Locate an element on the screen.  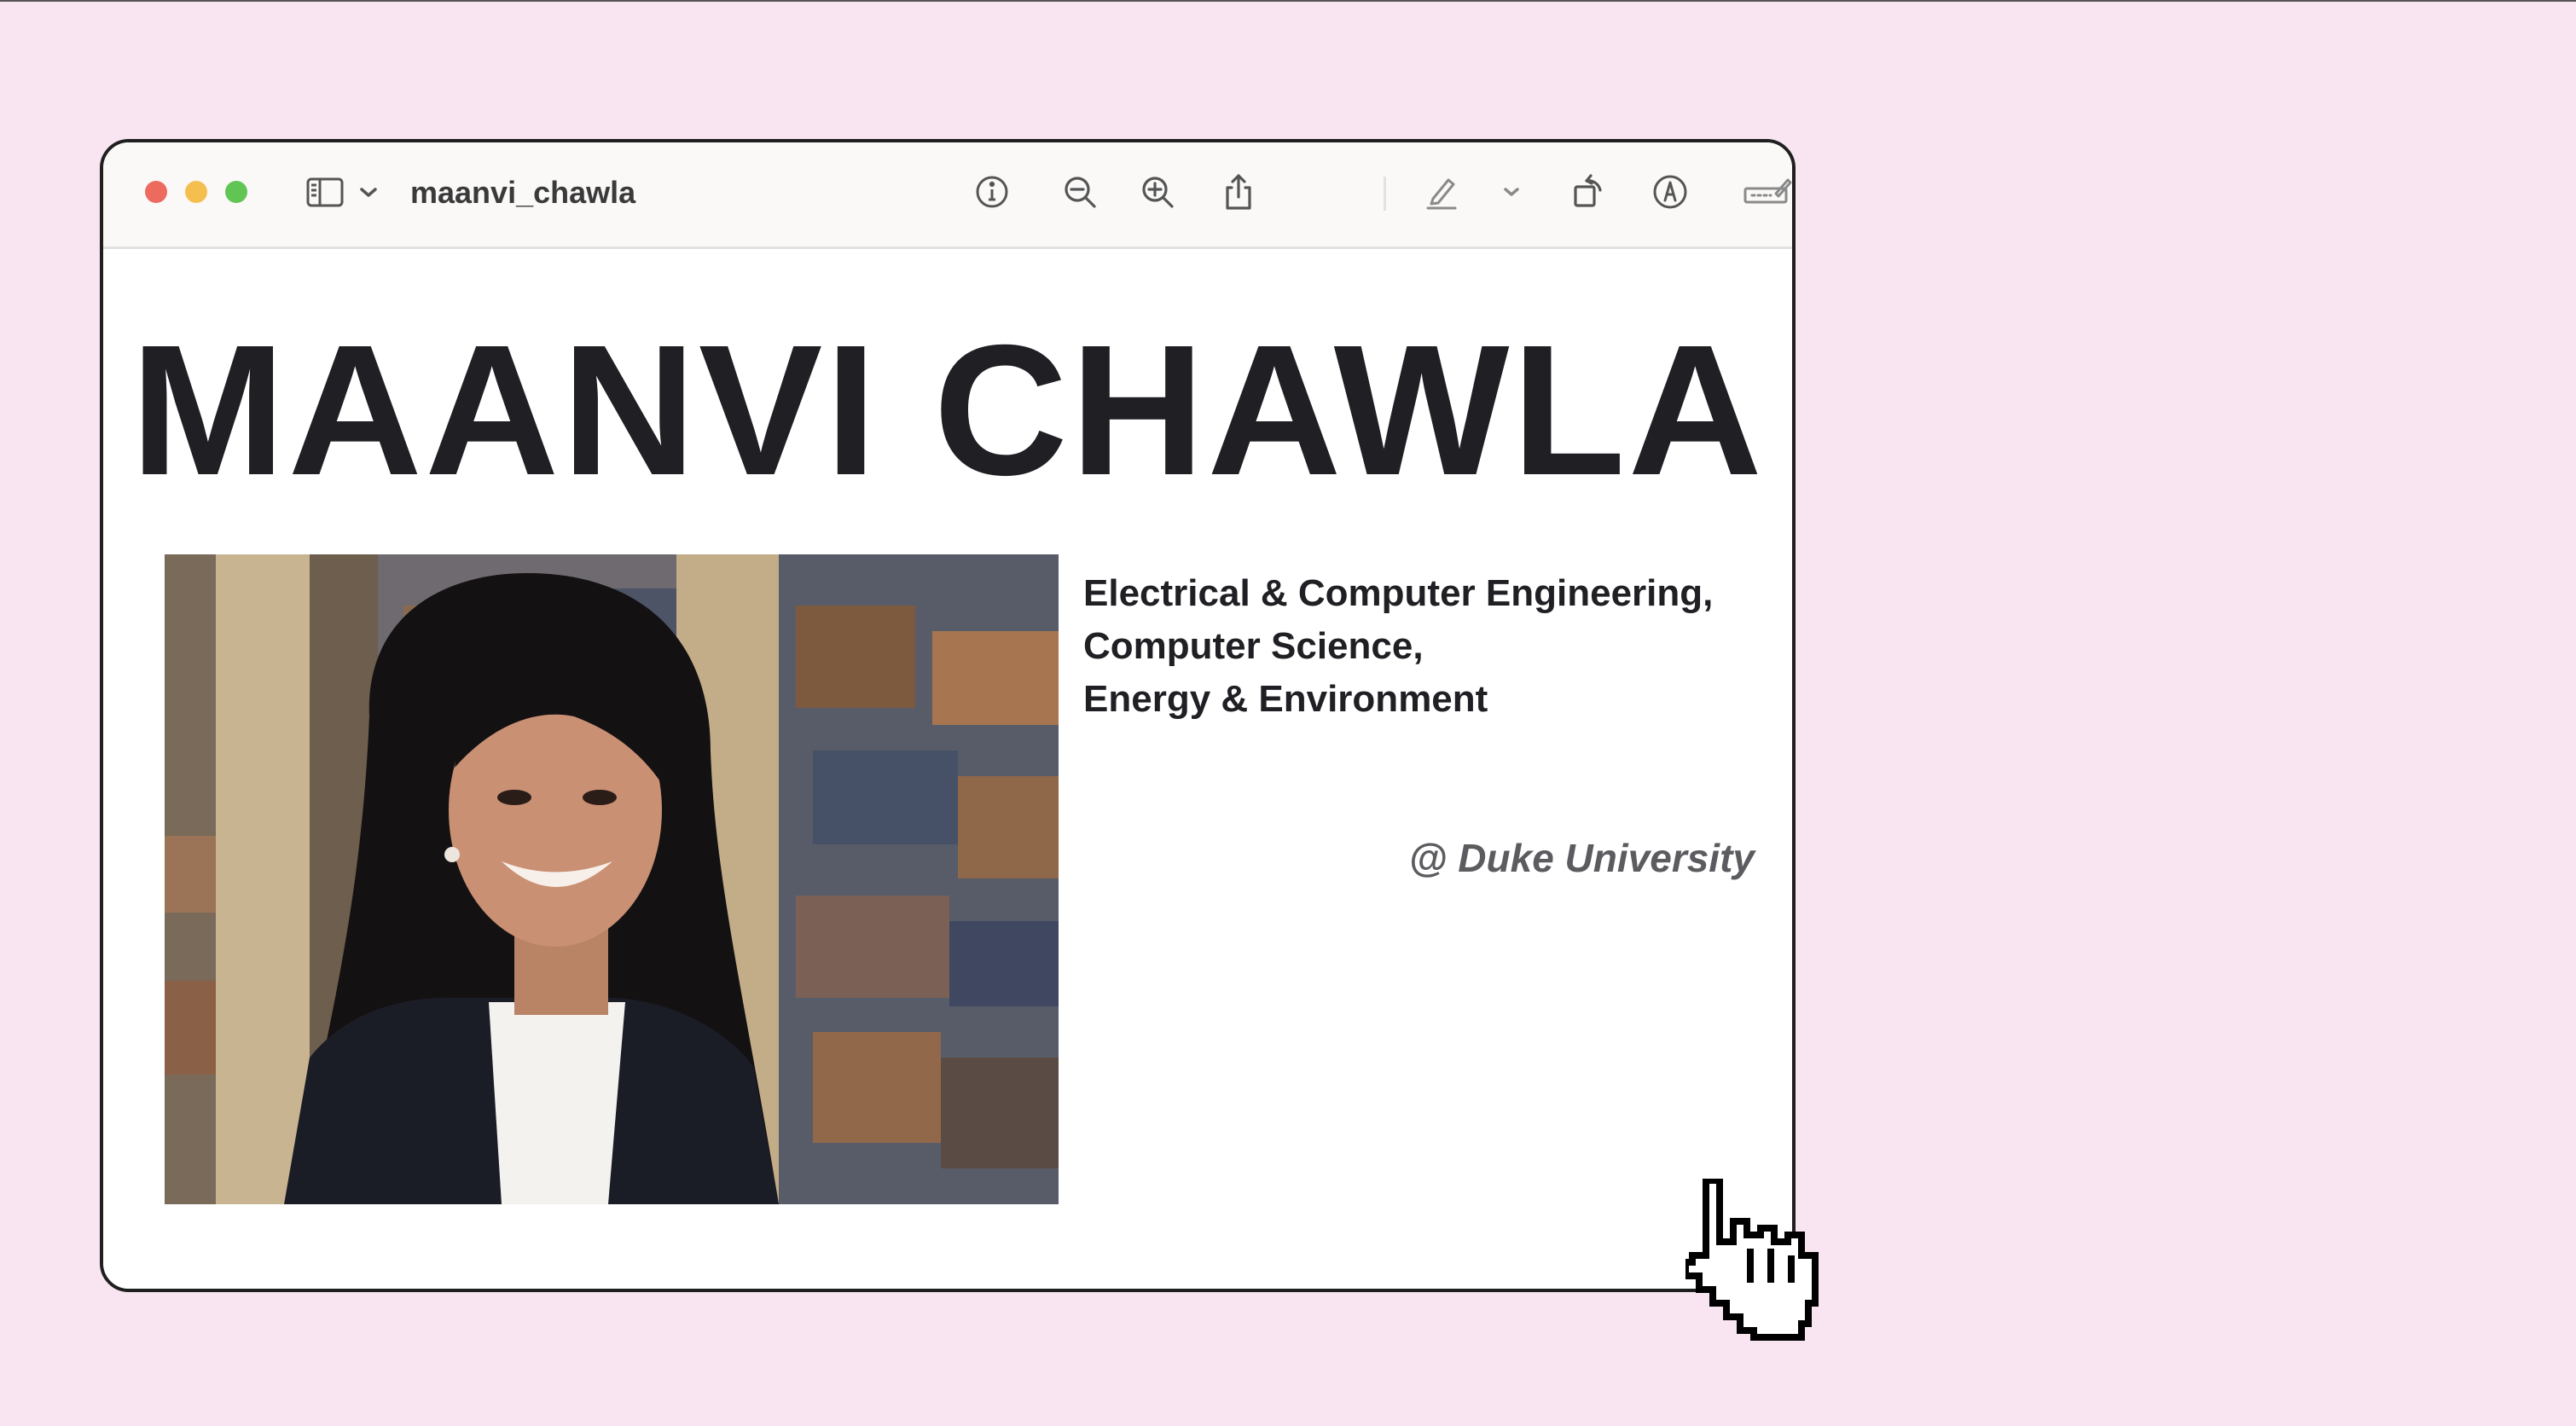
markup-icon is located at coordinates (1670, 192).